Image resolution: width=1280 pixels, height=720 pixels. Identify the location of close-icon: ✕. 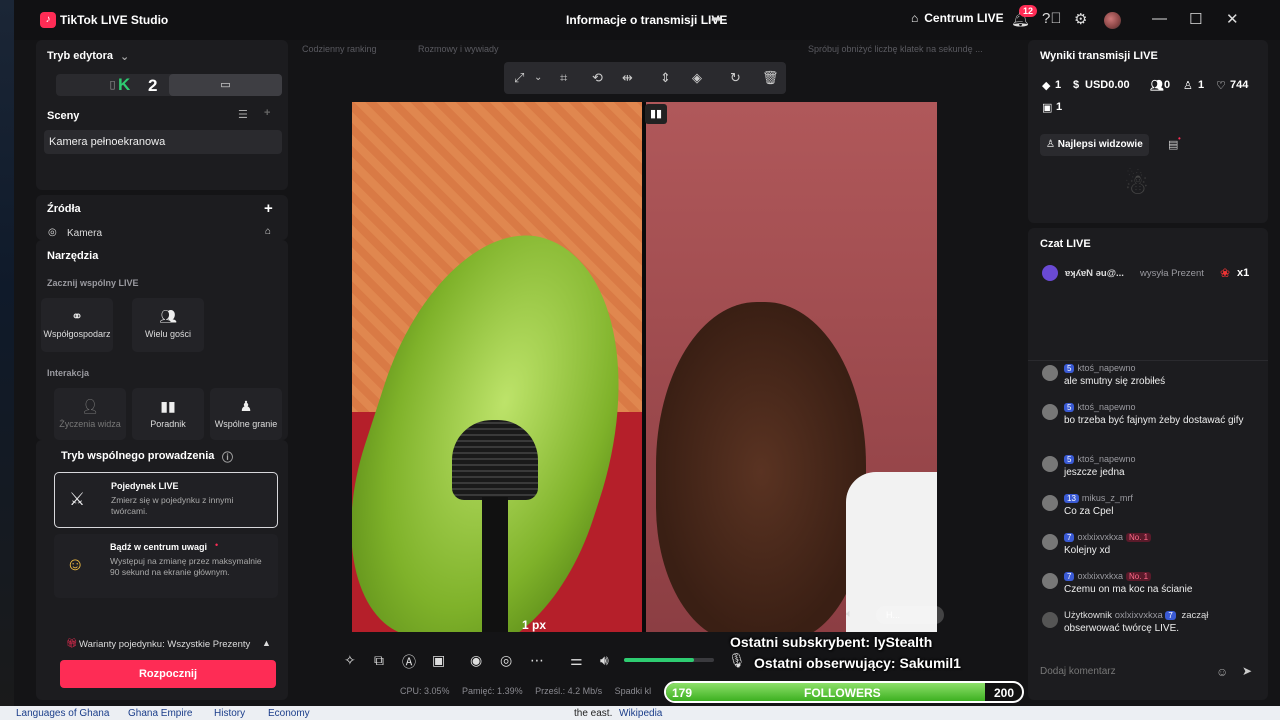
(1232, 19).